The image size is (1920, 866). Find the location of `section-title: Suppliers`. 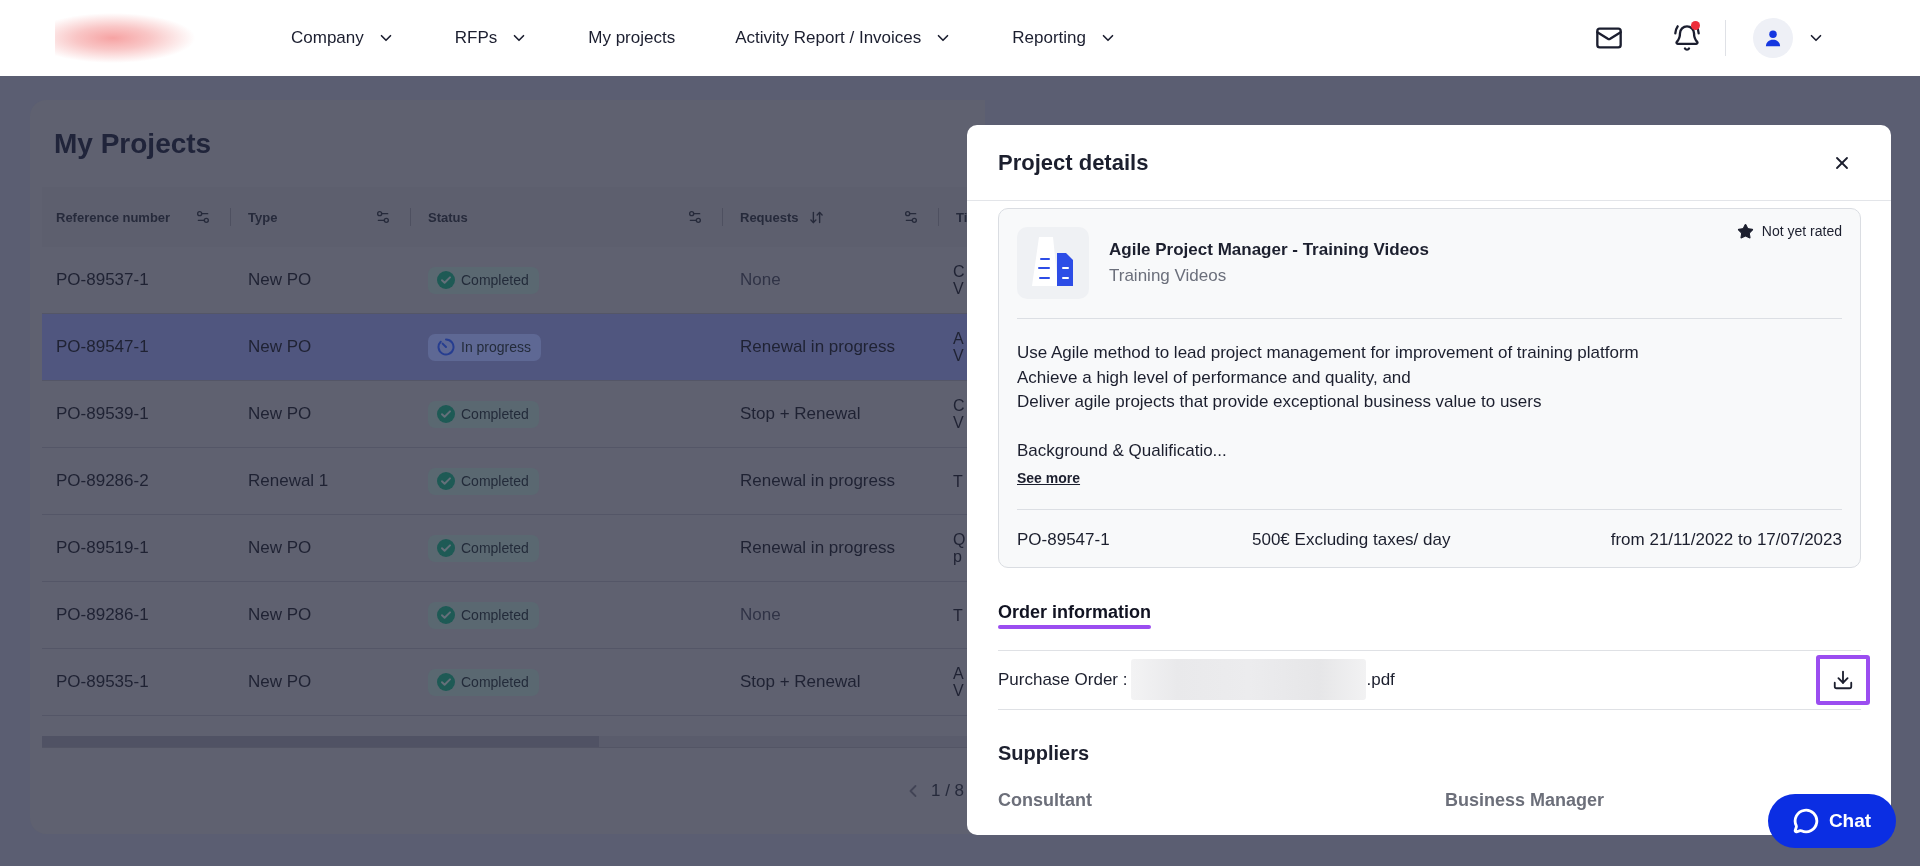

section-title: Suppliers is located at coordinates (1044, 752).